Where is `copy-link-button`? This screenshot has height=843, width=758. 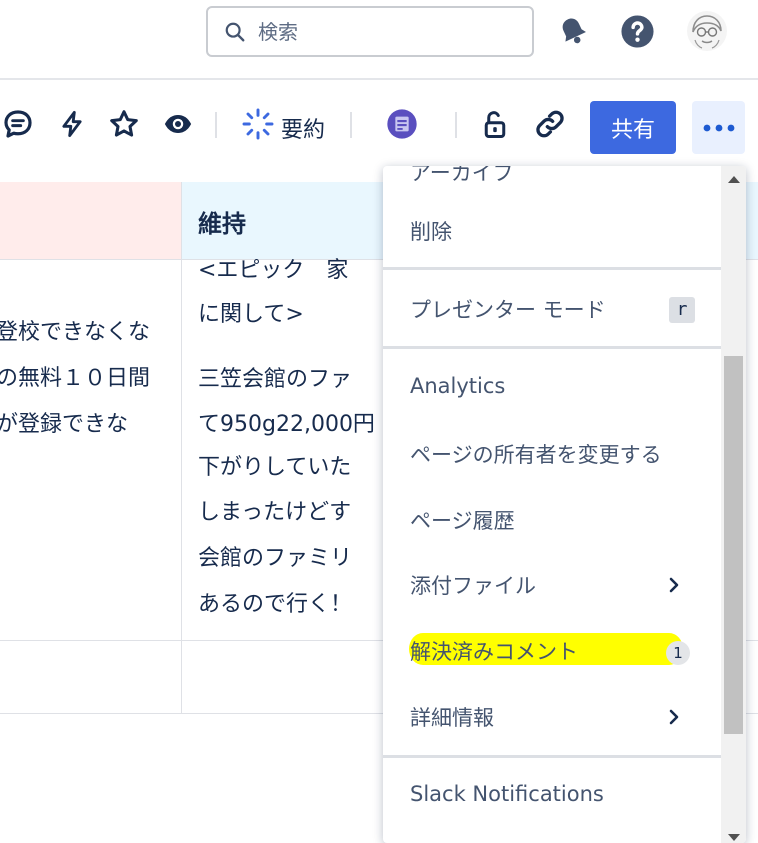 copy-link-button is located at coordinates (550, 124).